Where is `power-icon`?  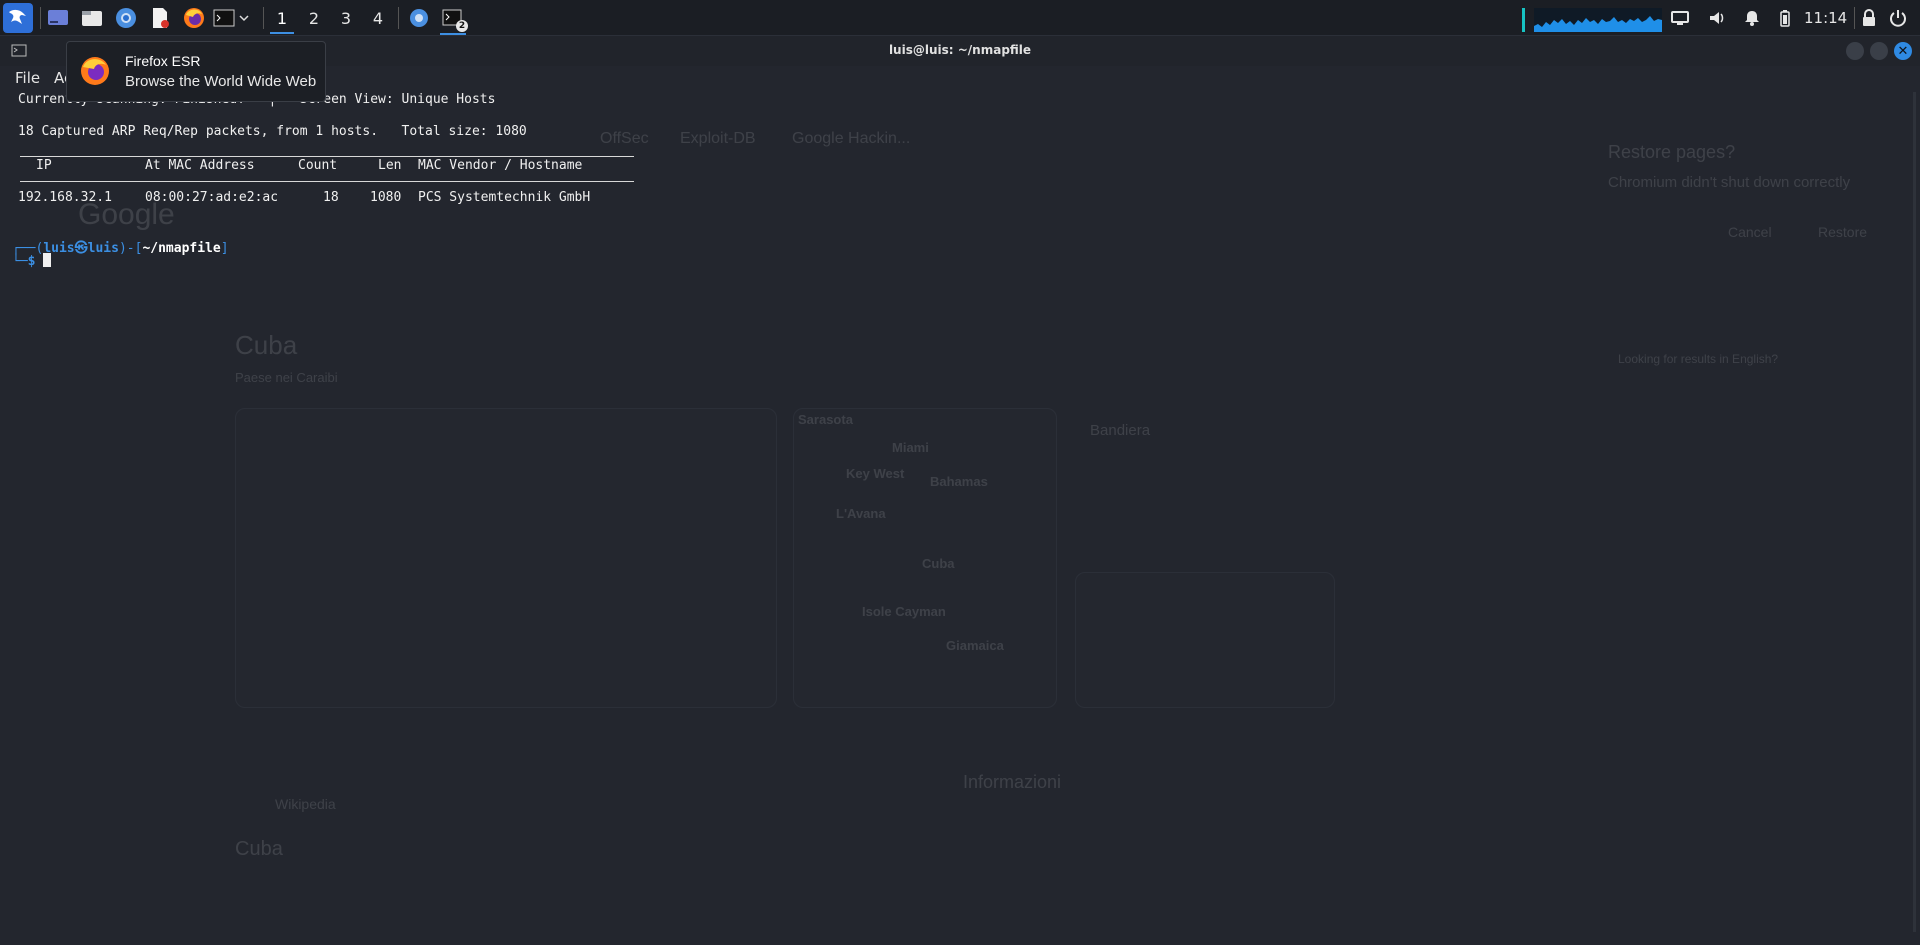
power-icon is located at coordinates (1898, 18).